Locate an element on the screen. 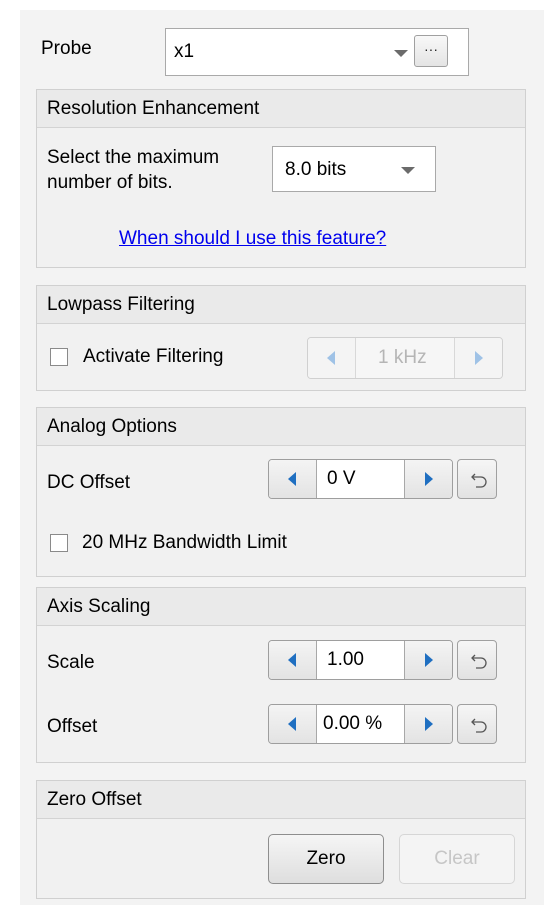 This screenshot has width=551, height=917. offset-increment-button is located at coordinates (428, 724).